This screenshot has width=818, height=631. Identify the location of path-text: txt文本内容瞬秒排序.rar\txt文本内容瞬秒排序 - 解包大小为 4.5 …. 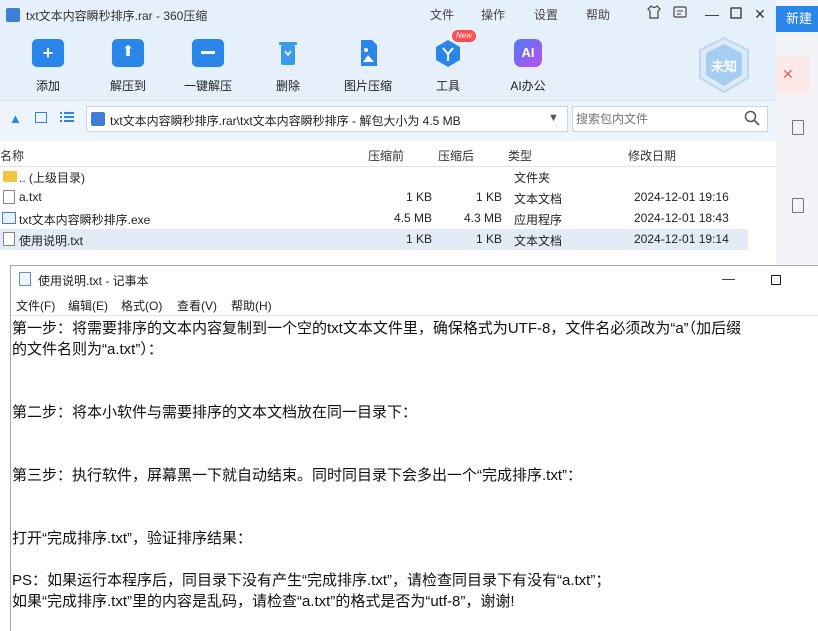
(285, 121).